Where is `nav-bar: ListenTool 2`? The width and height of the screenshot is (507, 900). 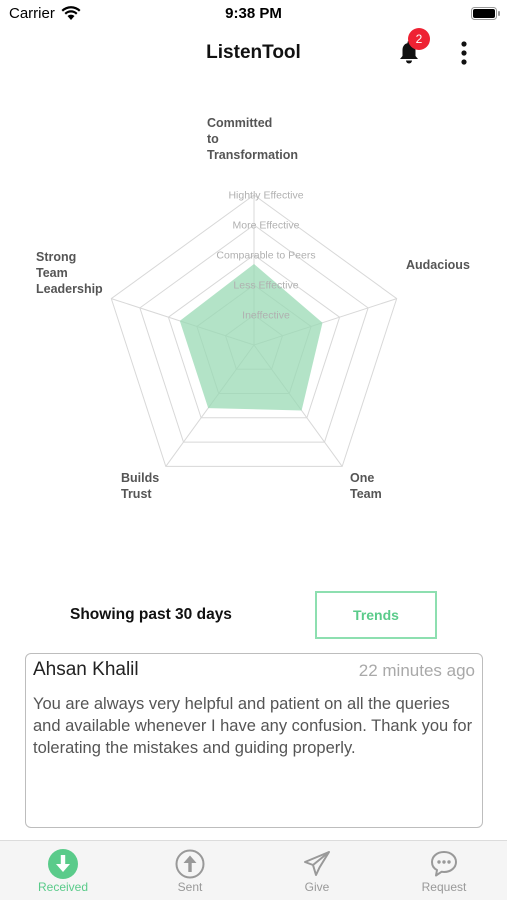
nav-bar: ListenTool 2 is located at coordinates (253, 53).